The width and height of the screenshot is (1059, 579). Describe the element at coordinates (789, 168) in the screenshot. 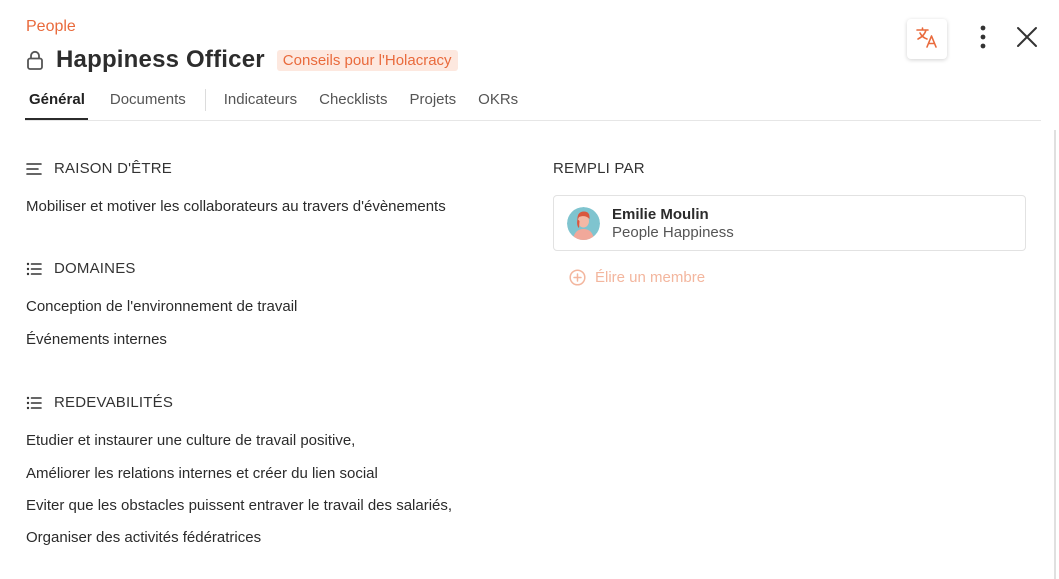

I see `filled-by-header: REMPLI PAR` at that location.